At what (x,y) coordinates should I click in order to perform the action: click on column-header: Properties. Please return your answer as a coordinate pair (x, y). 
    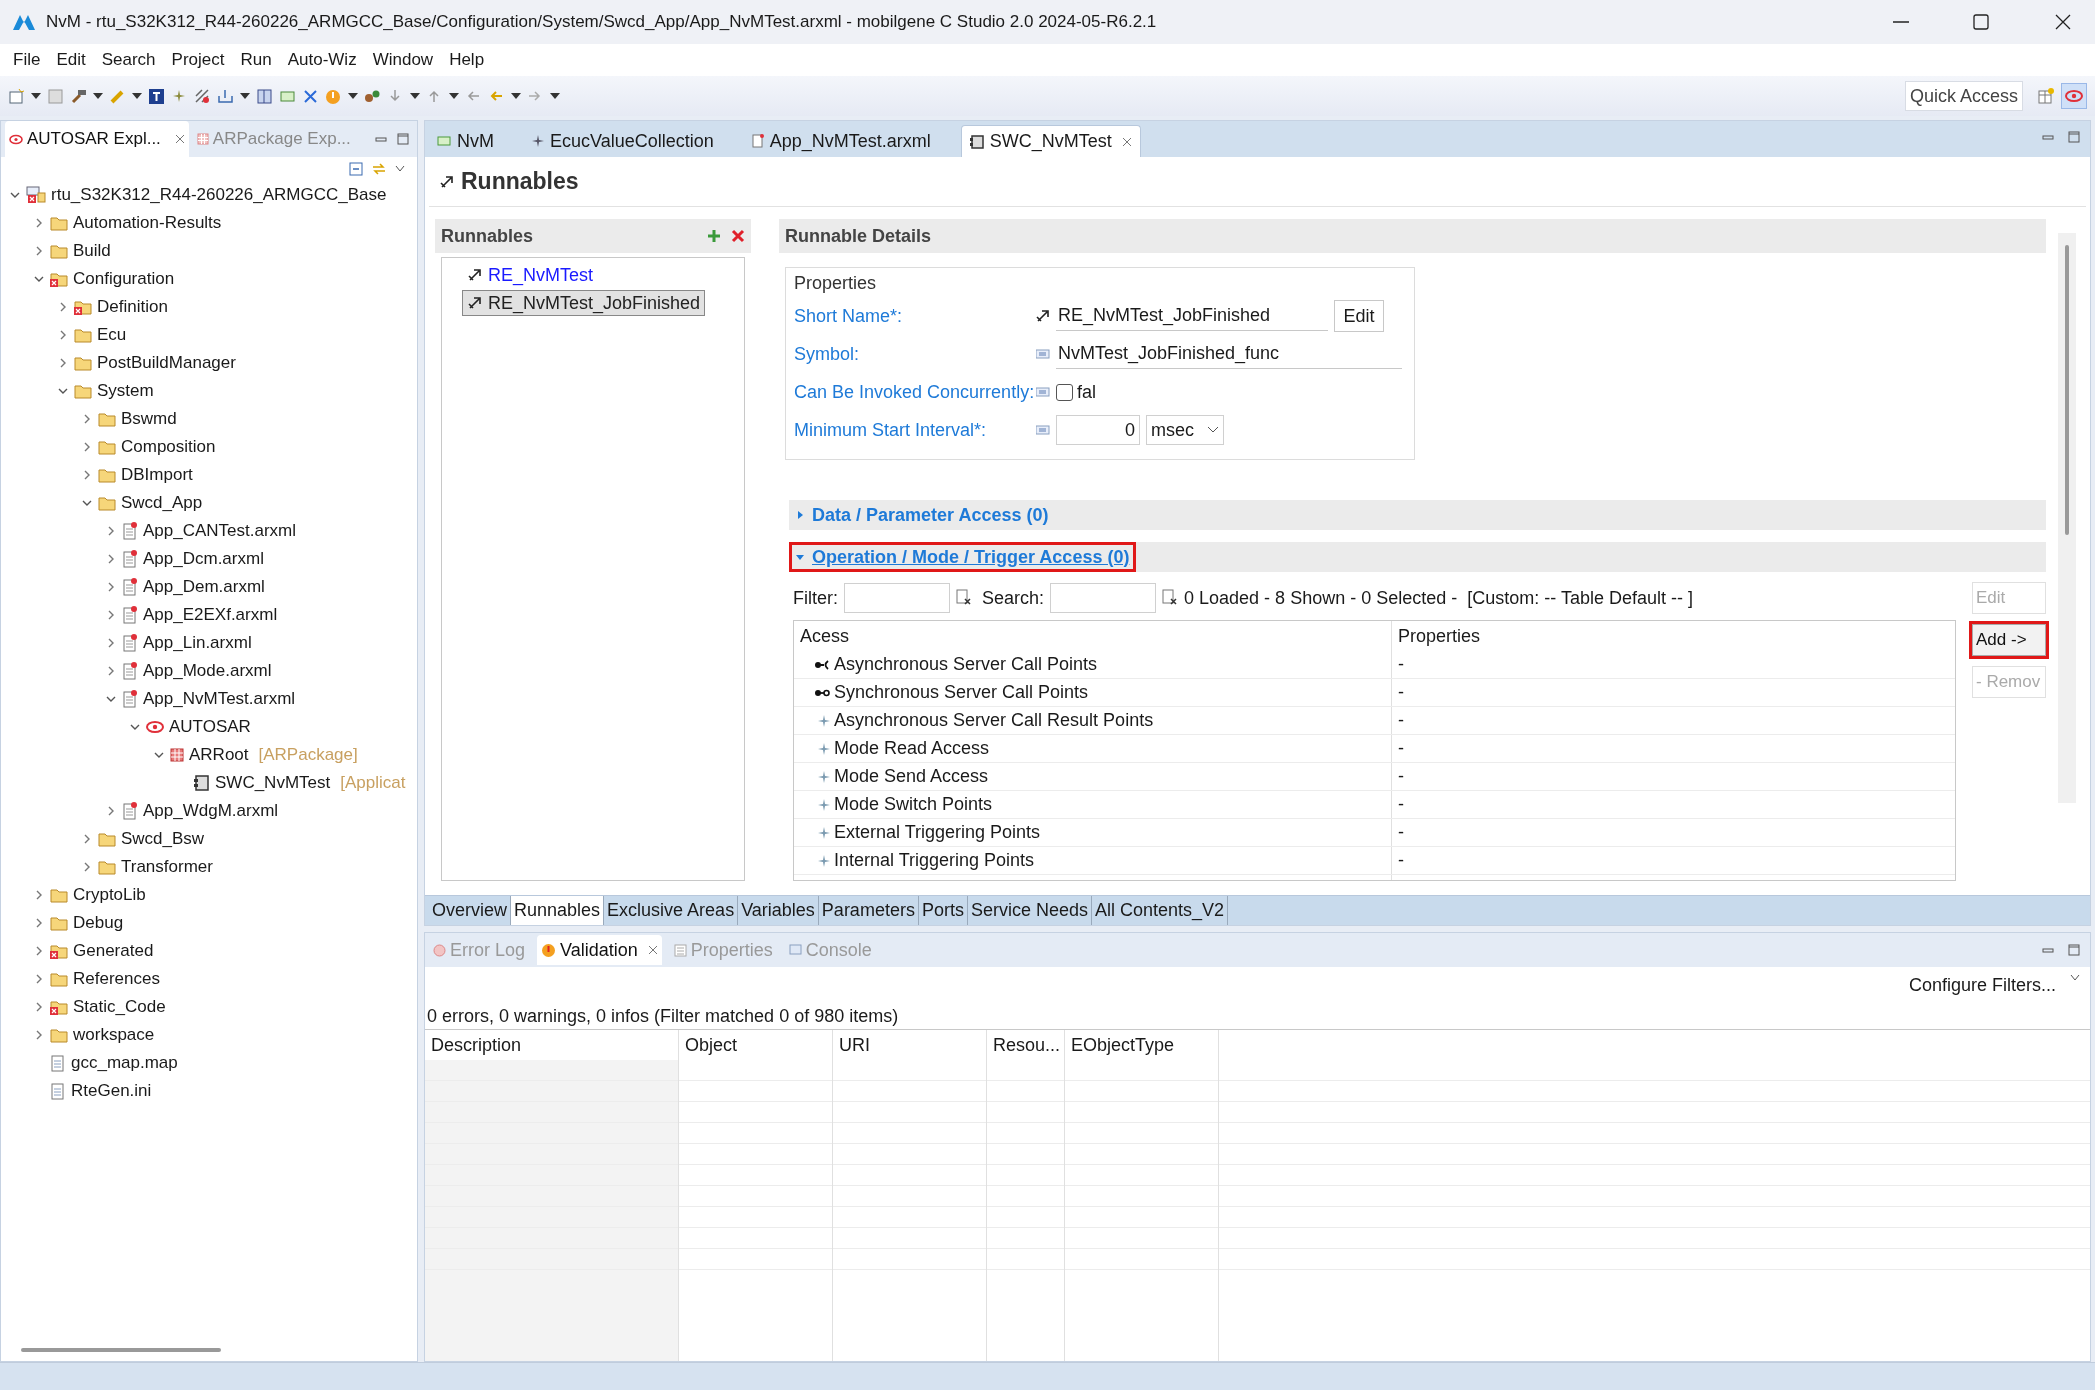
    Looking at the image, I should click on (1439, 636).